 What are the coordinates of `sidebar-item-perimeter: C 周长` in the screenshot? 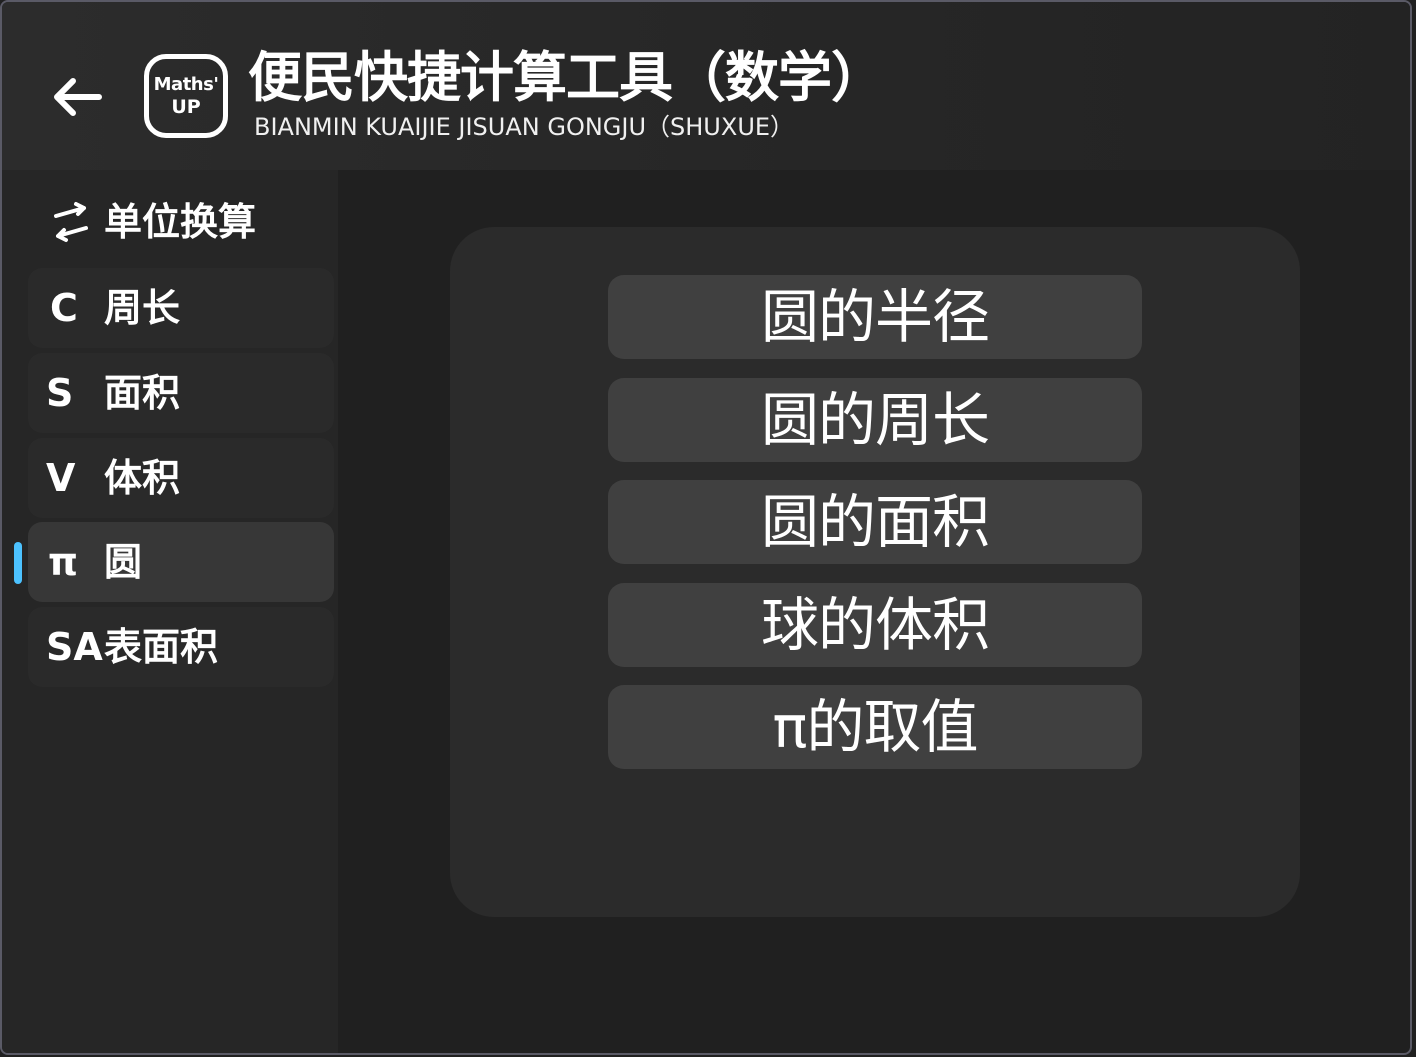 It's located at (181, 308).